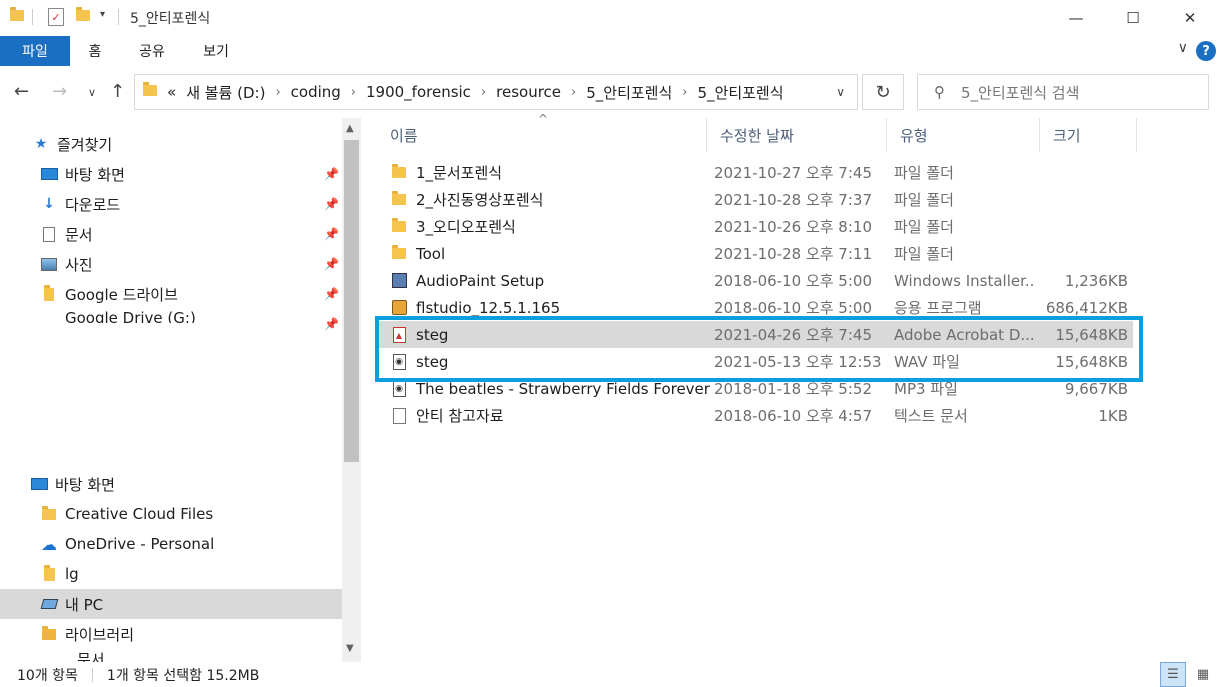 The width and height of the screenshot is (1222, 687). Describe the element at coordinates (740, 92) in the screenshot. I see `breadcrumb-antiforensic-current: 5_안티포렌식` at that location.